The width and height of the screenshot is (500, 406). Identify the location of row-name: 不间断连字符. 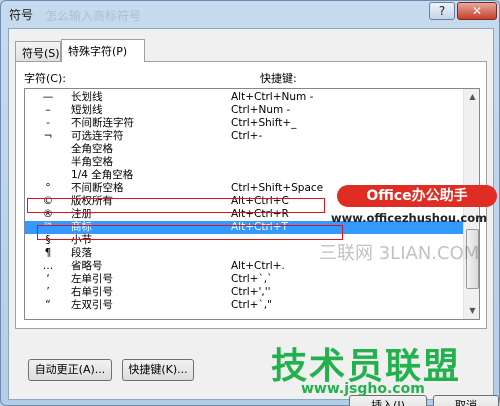
(102, 123).